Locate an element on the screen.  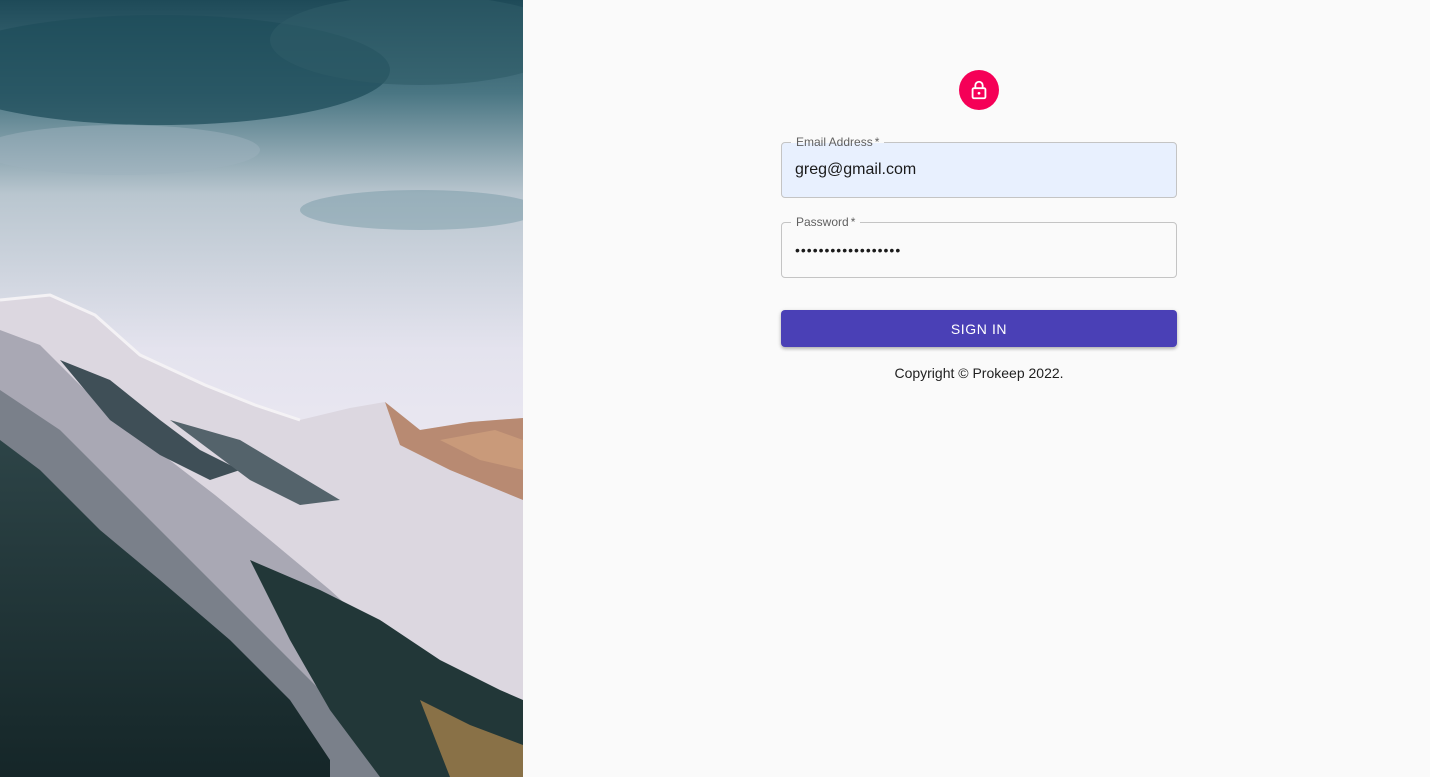
lock-avatar is located at coordinates (979, 90).